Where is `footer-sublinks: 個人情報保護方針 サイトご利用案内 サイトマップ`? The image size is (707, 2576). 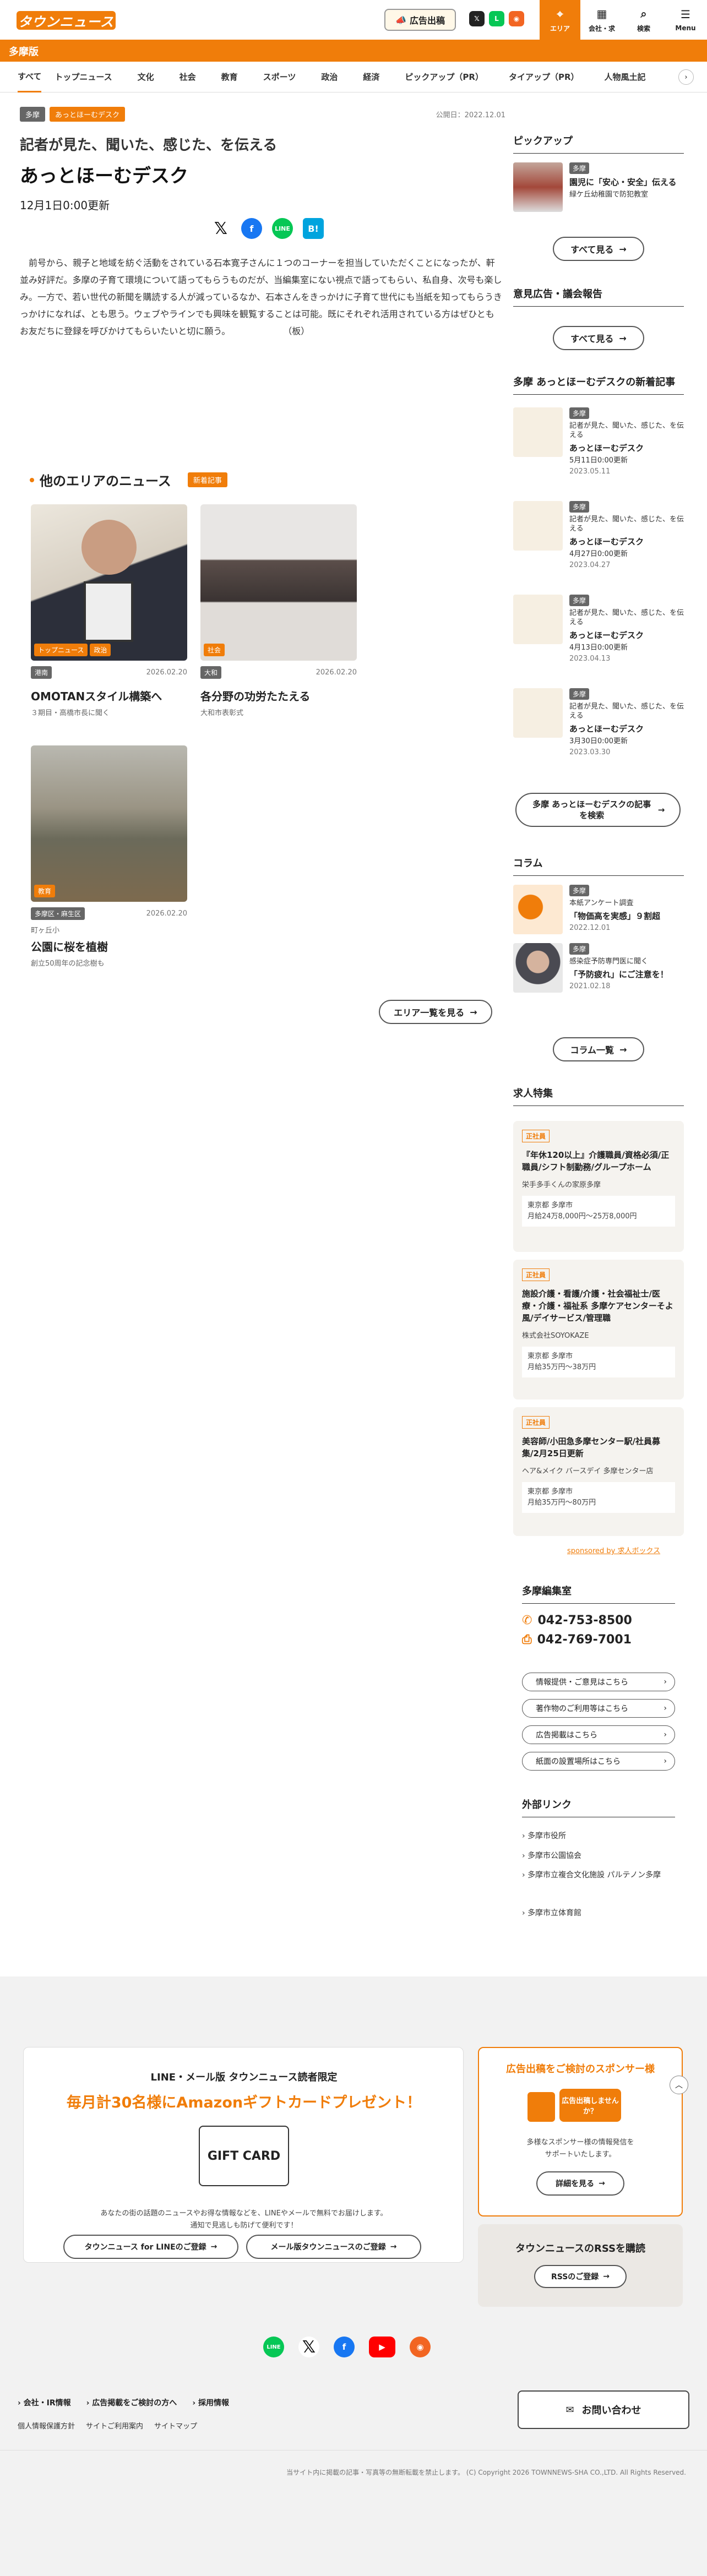 footer-sublinks: 個人情報保護方針 サイトご利用案内 サイトマップ is located at coordinates (107, 2425).